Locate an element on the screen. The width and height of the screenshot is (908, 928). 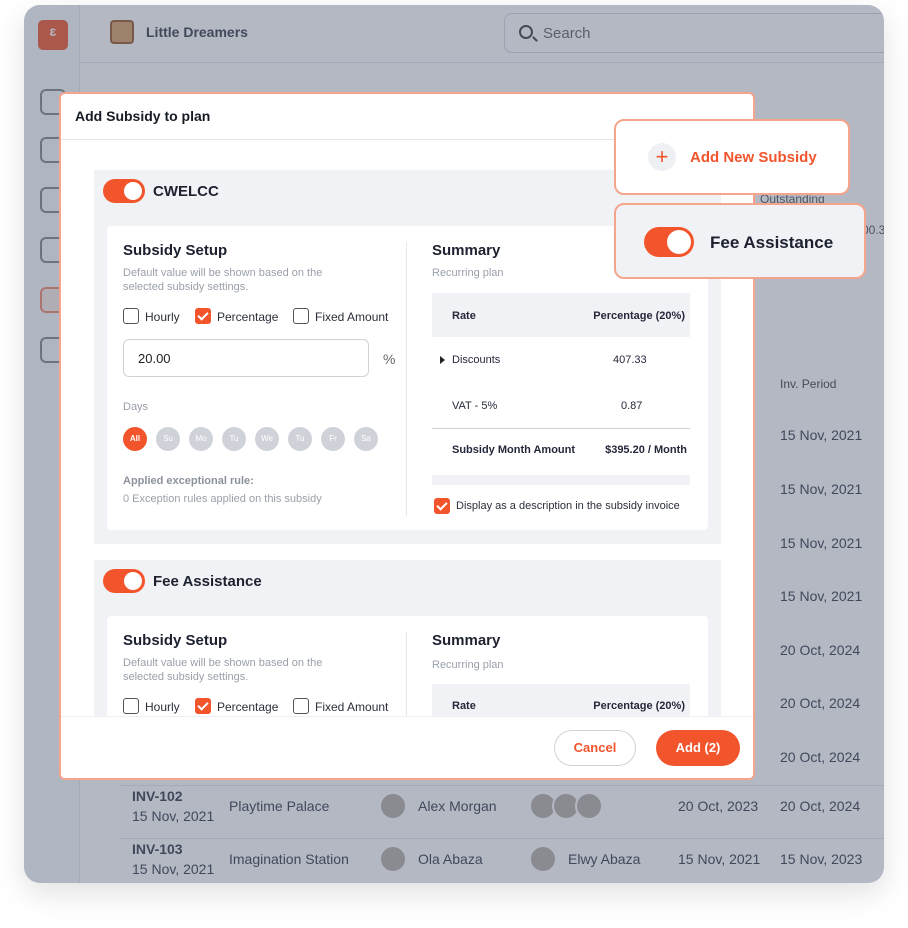
discounts-row: Discounts 407.33 is located at coordinates (561, 360).